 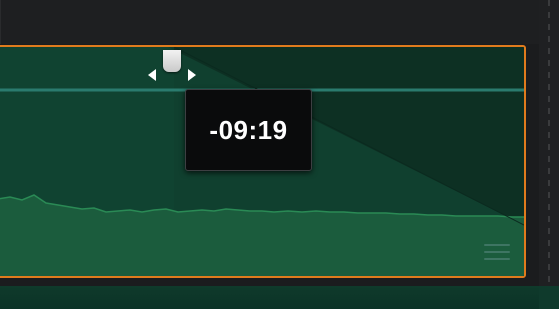 I want to click on next-track-clip-area, so click(x=269, y=297).